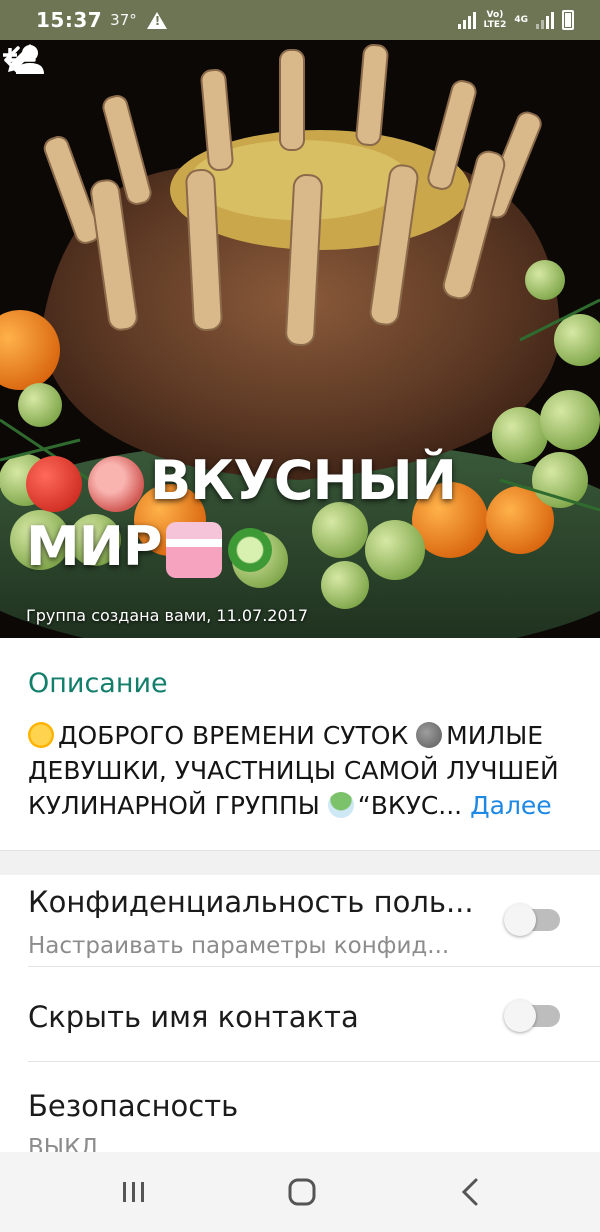 The image size is (600, 1232). Describe the element at coordinates (340, 805) in the screenshot. I see `salad-emoji-icon` at that location.